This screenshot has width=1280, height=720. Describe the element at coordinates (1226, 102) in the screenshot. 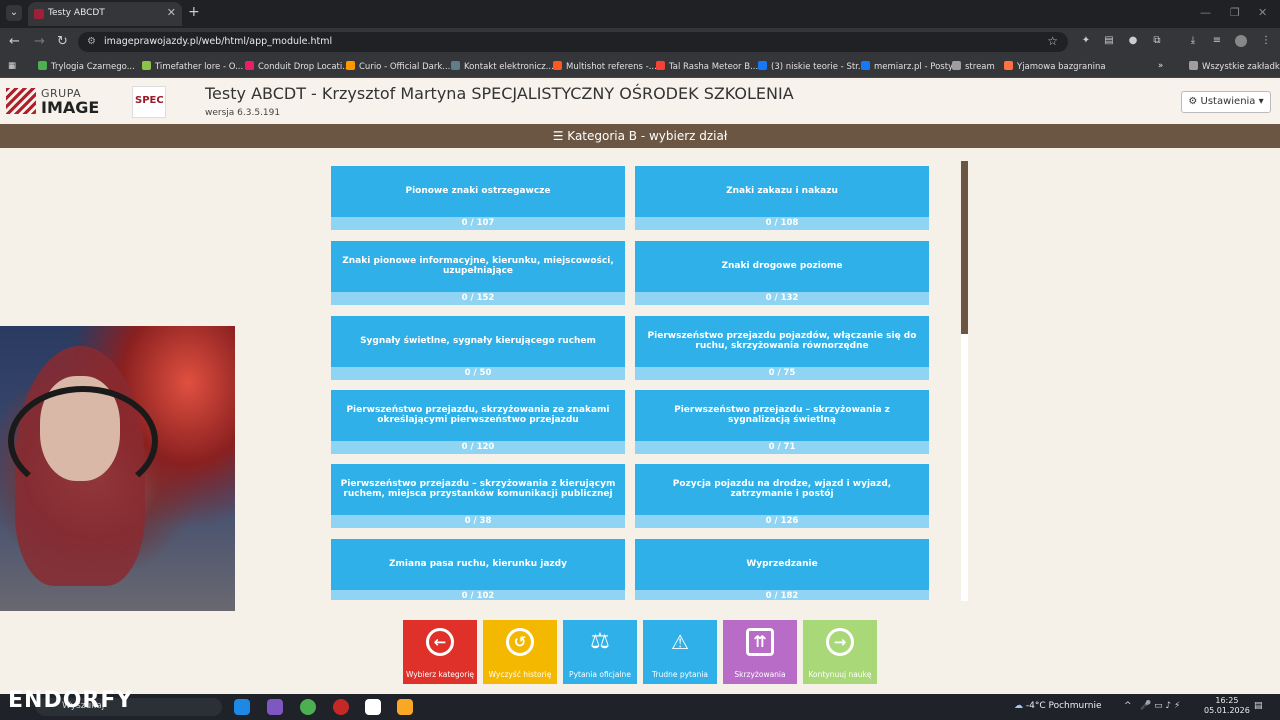

I see `settings-button: ⚙ Ustawienia ▾` at that location.